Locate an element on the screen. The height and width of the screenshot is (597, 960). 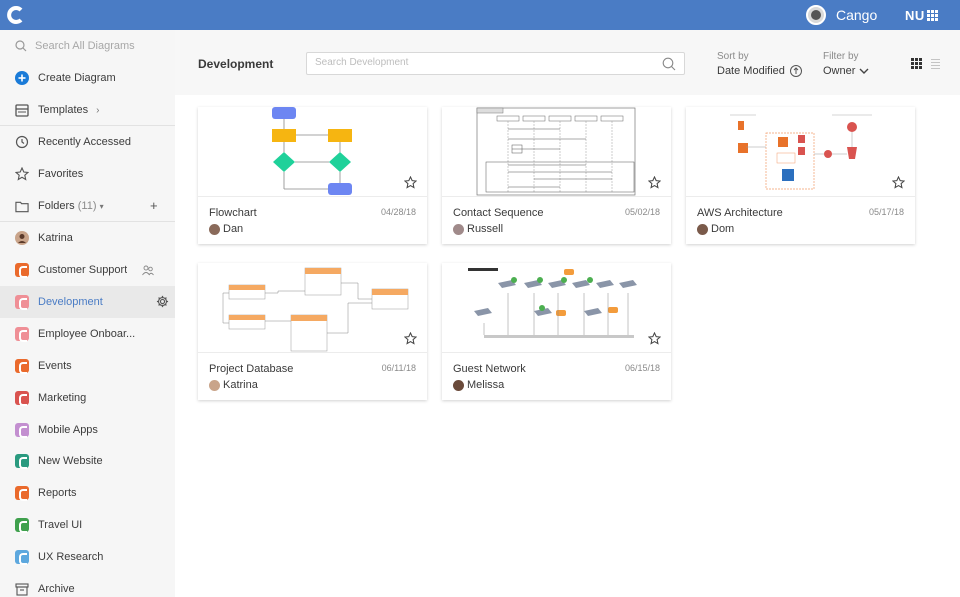
diagram-date: 05/02/18 is located at coordinates (642, 212).